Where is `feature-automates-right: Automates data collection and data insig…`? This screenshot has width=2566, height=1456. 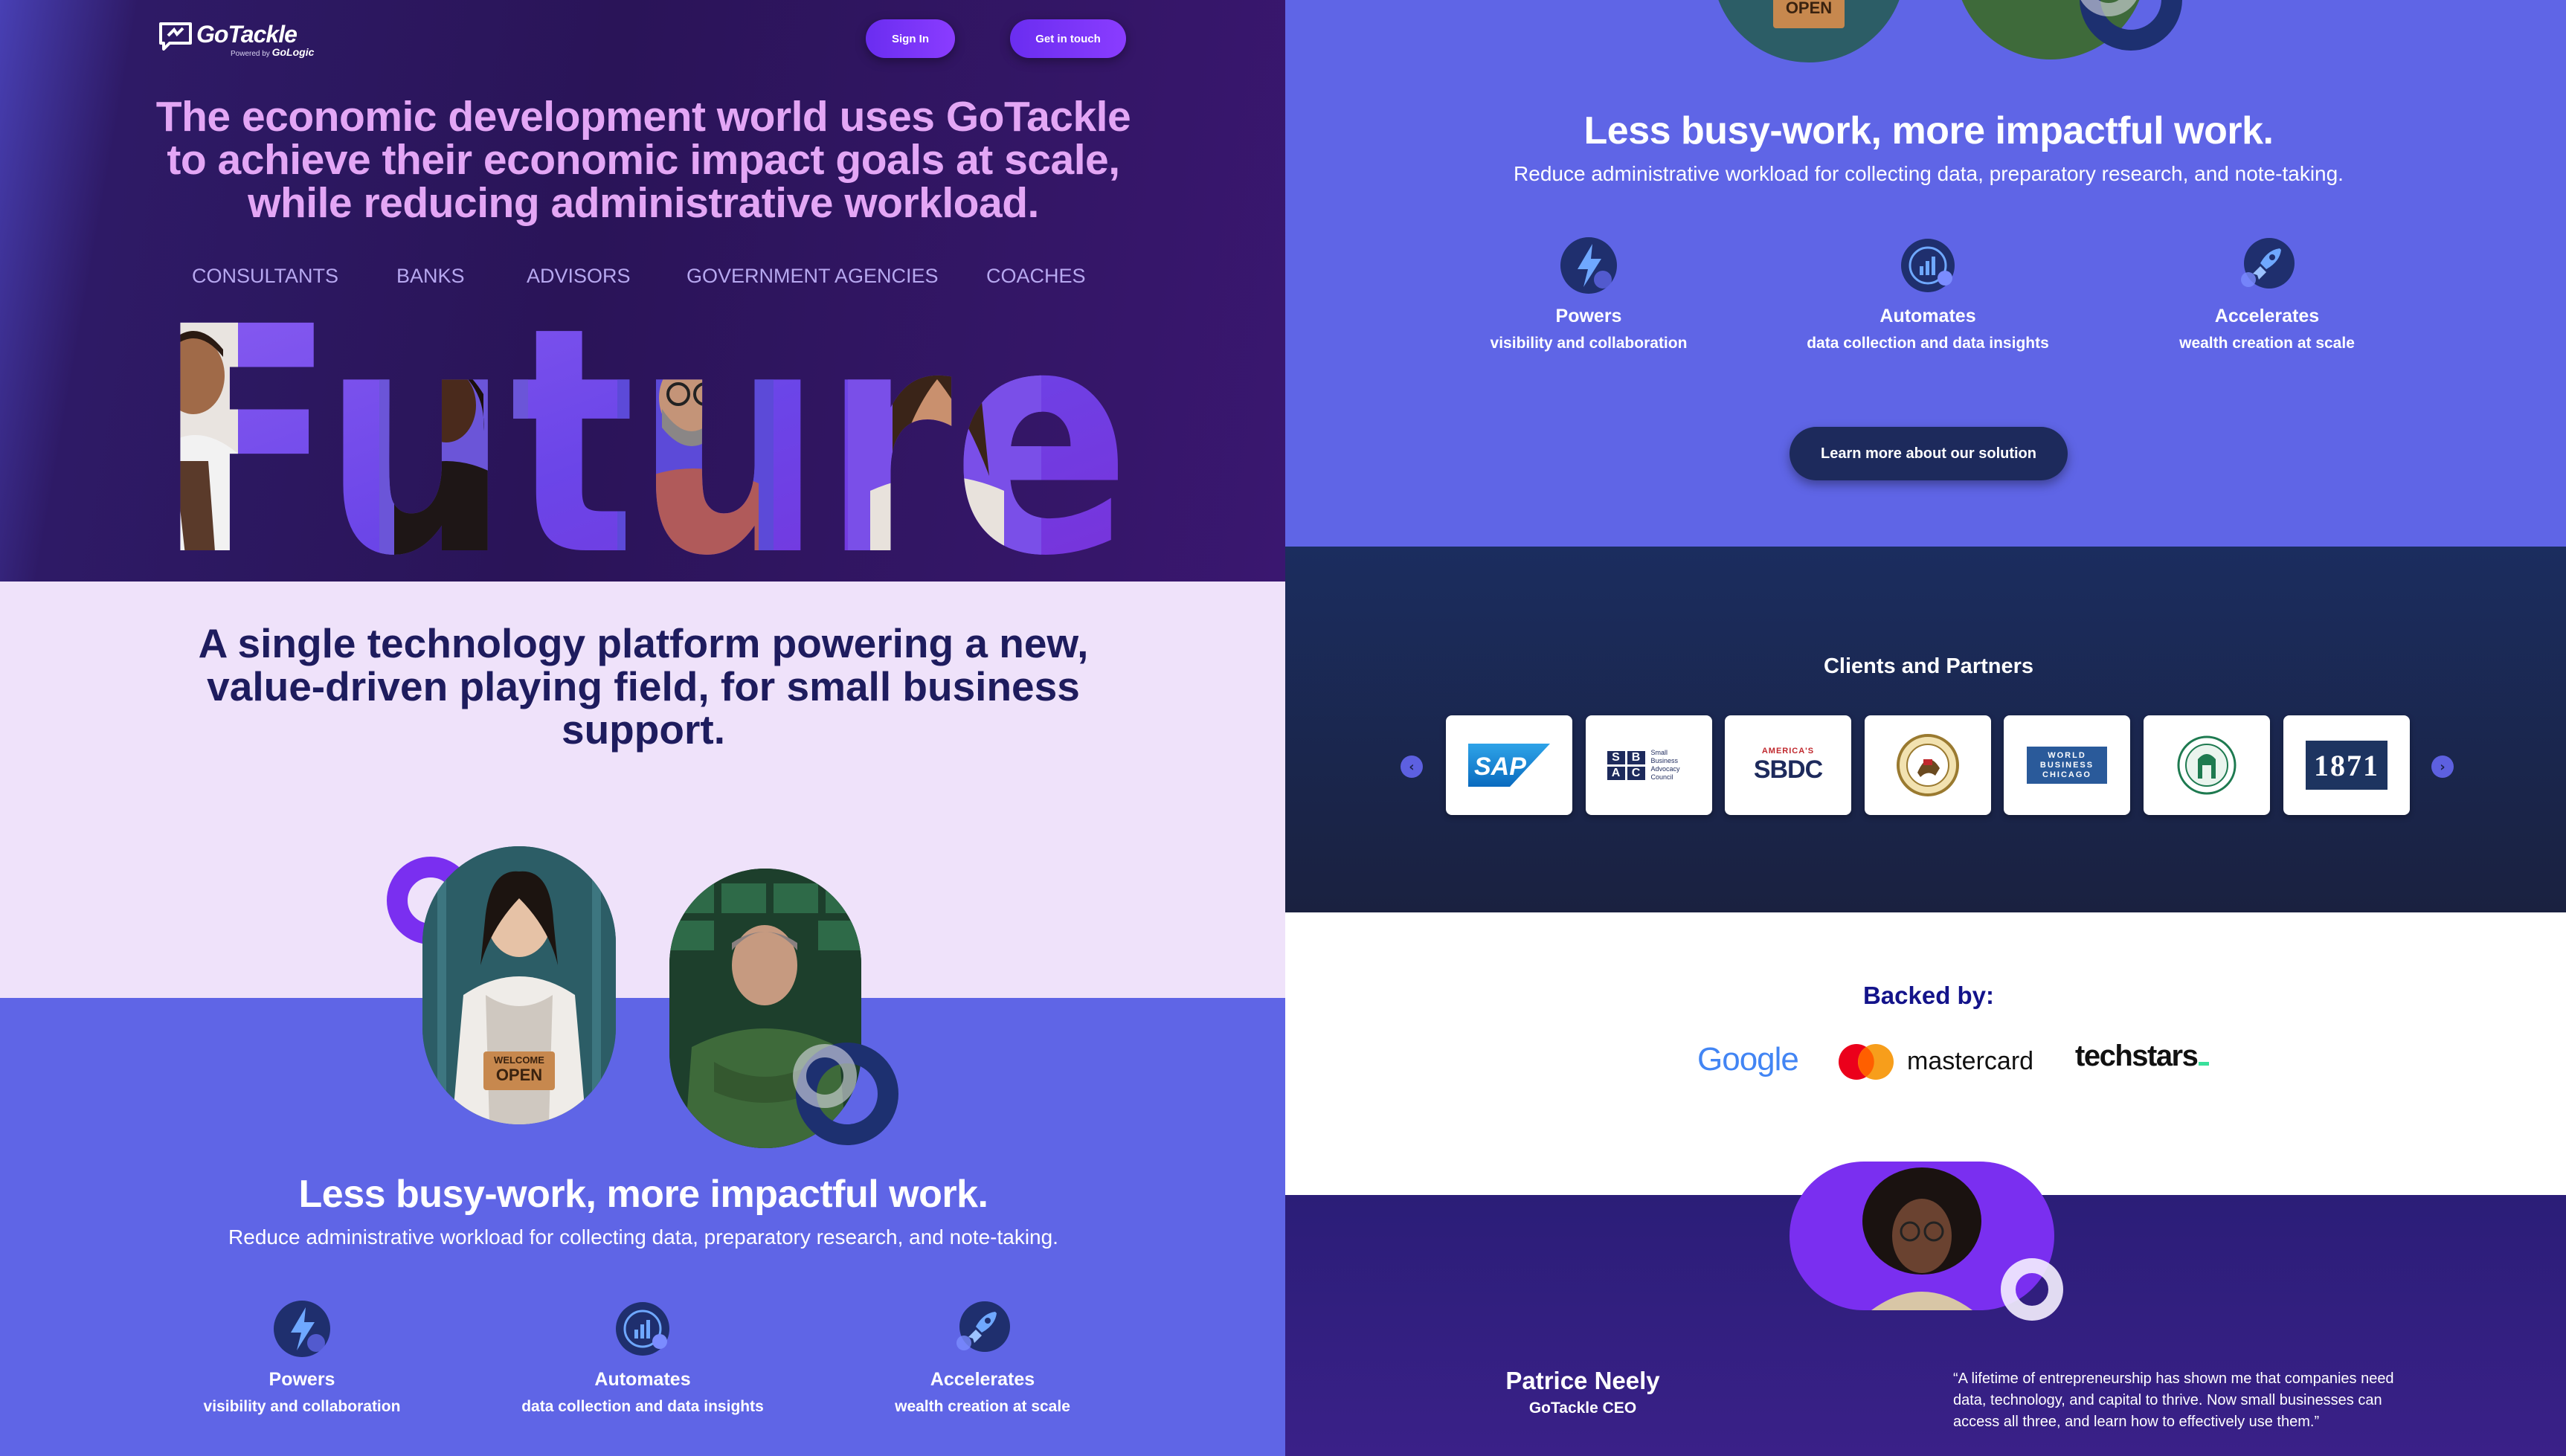
feature-automates-right: Automates data collection and data insig… is located at coordinates (1928, 294).